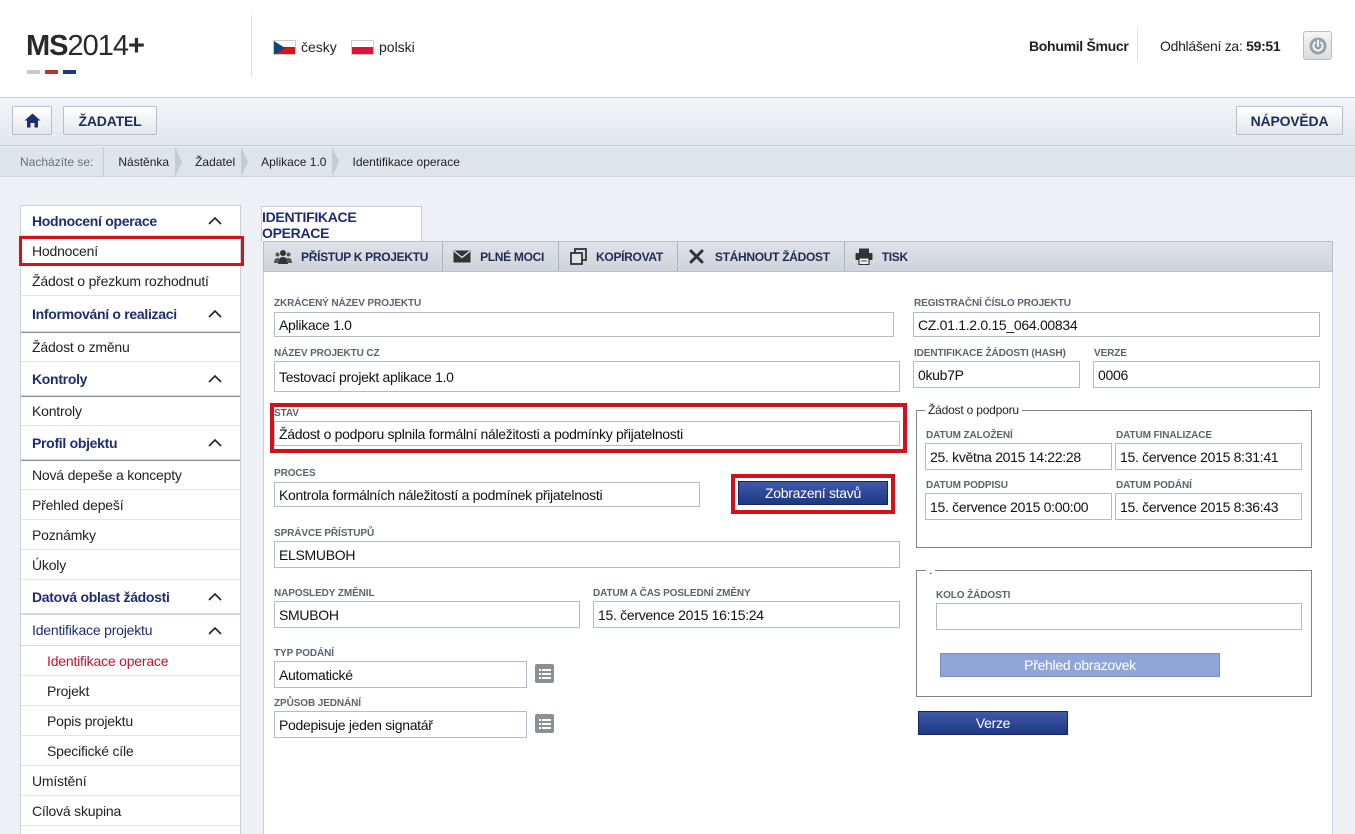  I want to click on sidebar-item-ukoly: Úkoly, so click(130, 565).